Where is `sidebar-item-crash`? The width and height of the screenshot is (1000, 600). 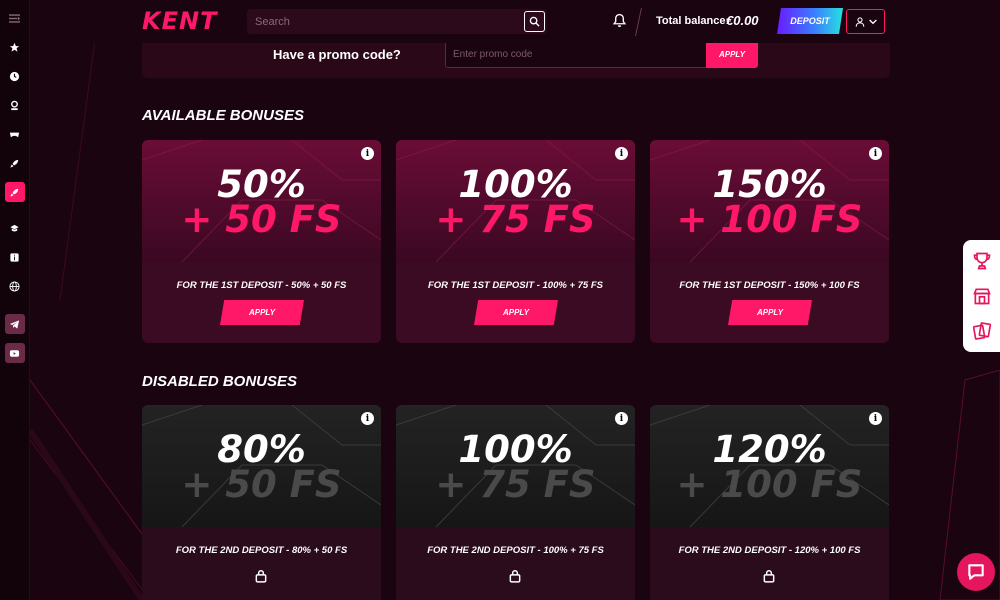
sidebar-item-crash is located at coordinates (15, 163).